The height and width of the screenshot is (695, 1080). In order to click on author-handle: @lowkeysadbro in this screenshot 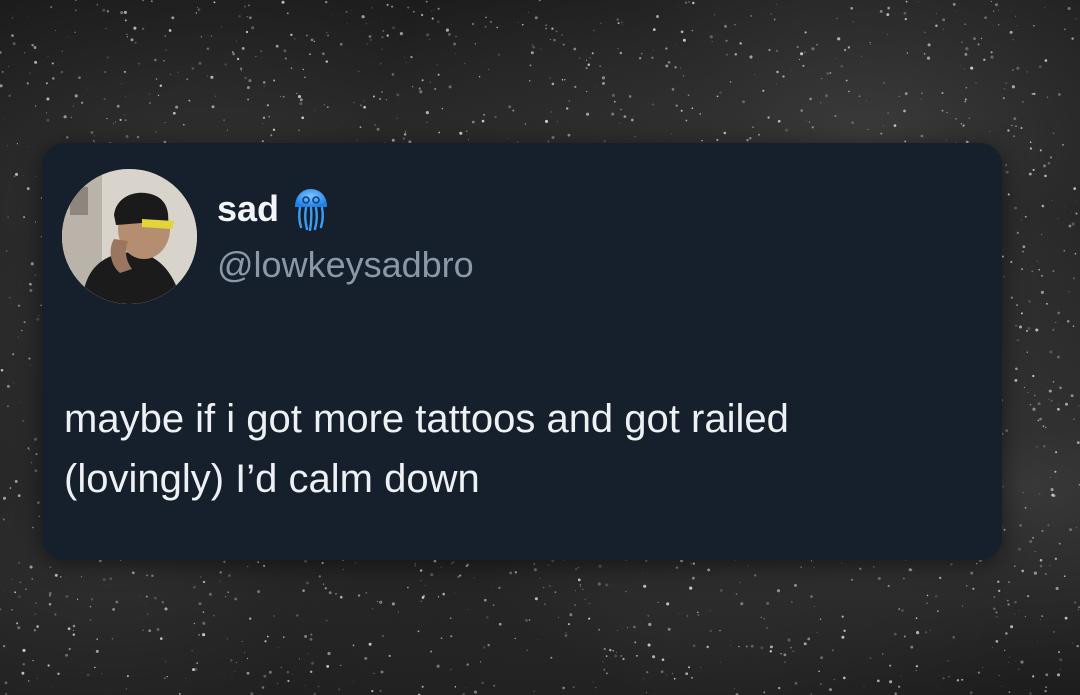, I will do `click(345, 265)`.